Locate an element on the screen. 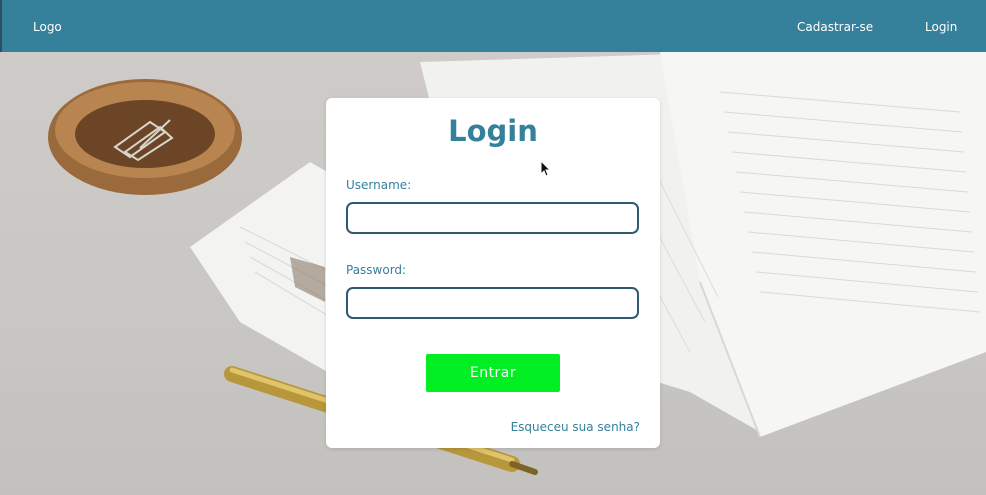 This screenshot has height=495, width=986. paper-sheet-illustration is located at coordinates (267, 272).